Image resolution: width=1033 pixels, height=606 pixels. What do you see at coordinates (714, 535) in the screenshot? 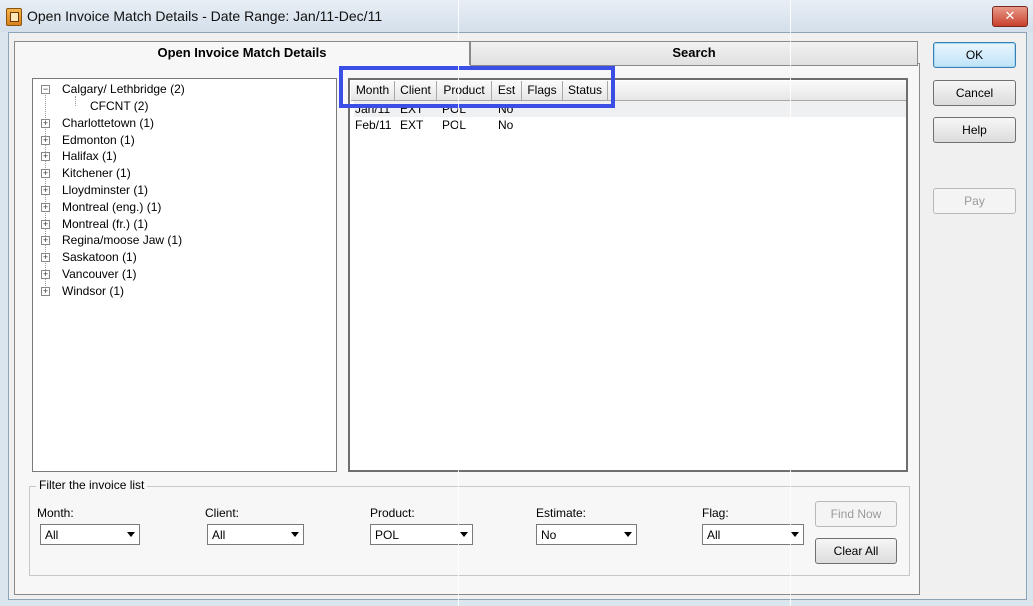
I see `flag-select-value: All` at bounding box center [714, 535].